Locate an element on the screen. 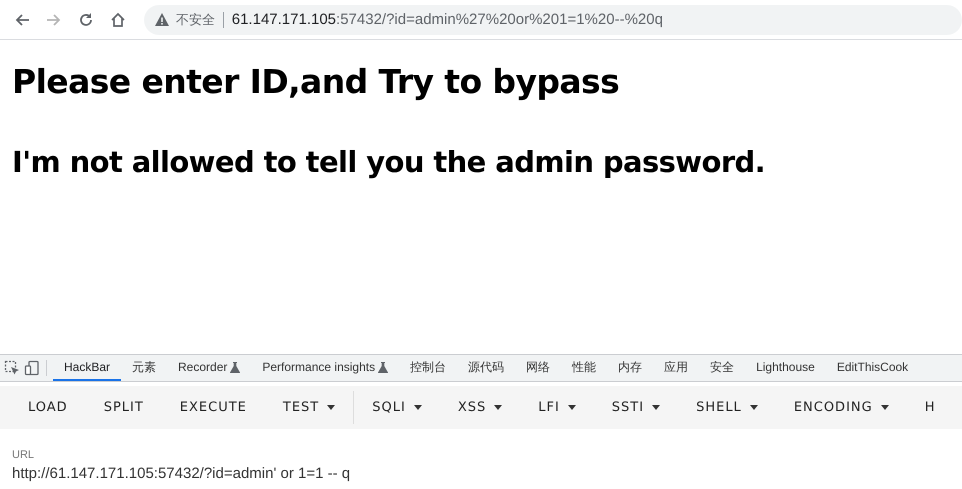 The image size is (962, 489). back-icon is located at coordinates (22, 20).